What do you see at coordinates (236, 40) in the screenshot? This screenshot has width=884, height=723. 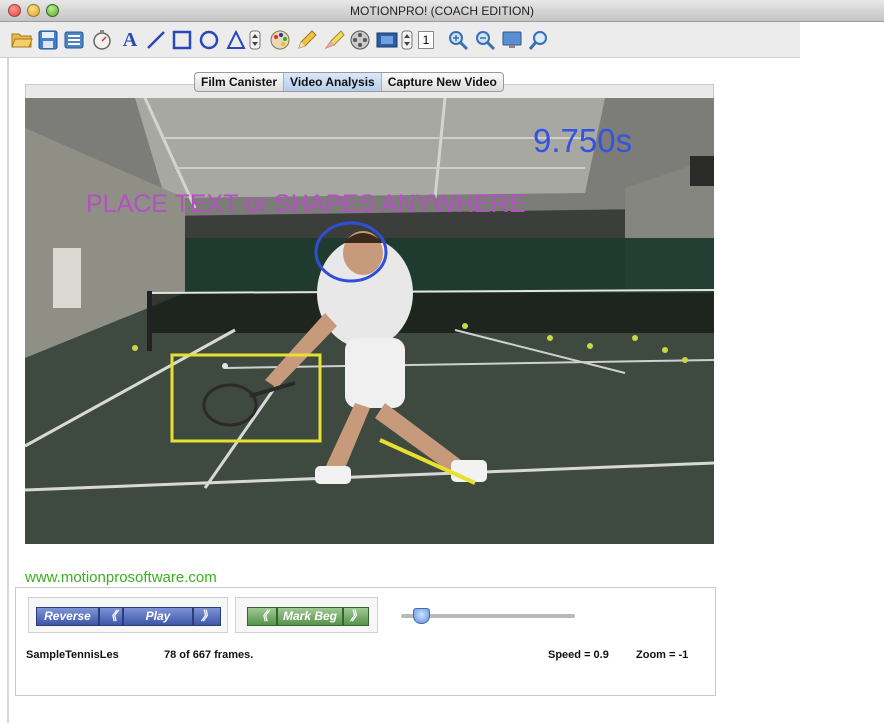 I see `triangle-tool-icon` at bounding box center [236, 40].